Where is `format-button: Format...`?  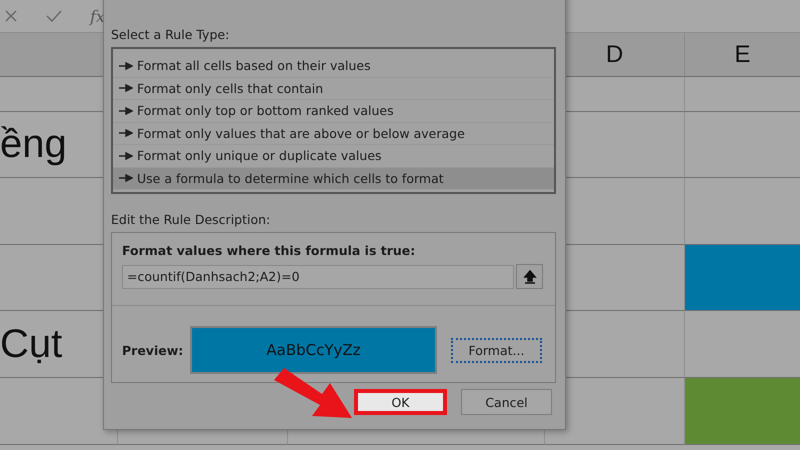 format-button: Format... is located at coordinates (496, 350).